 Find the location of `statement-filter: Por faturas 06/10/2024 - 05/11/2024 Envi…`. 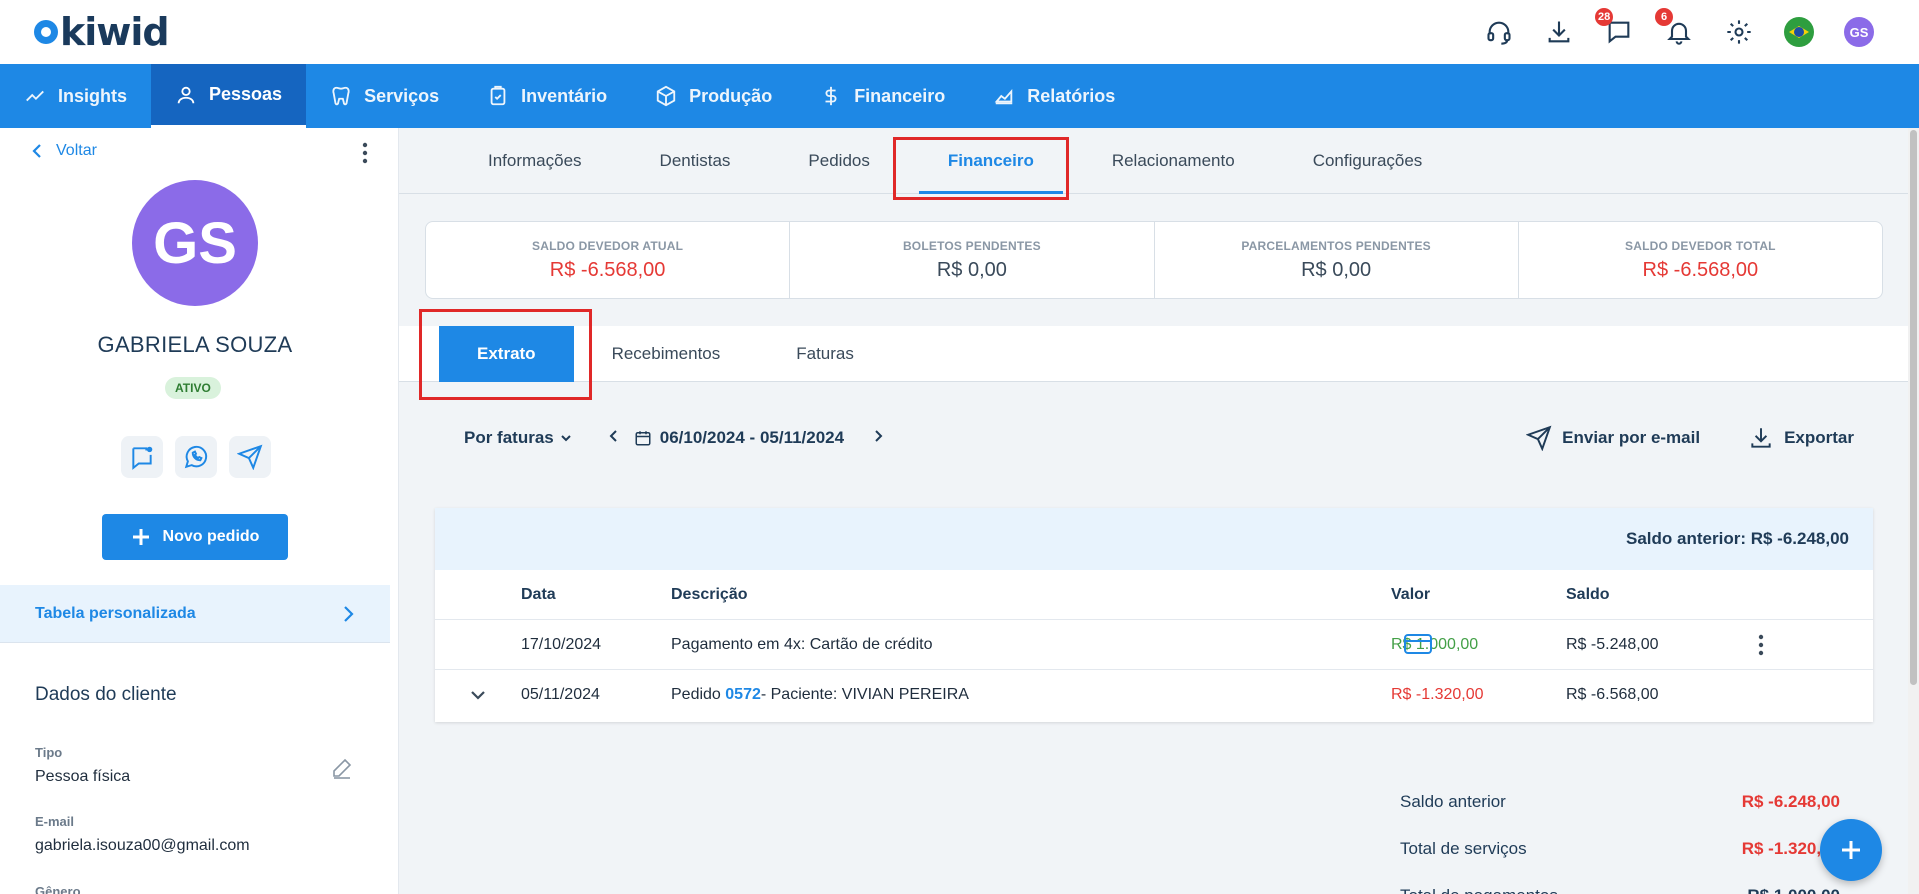

statement-filter: Por faturas 06/10/2024 - 05/11/2024 Envi… is located at coordinates (1159, 438).